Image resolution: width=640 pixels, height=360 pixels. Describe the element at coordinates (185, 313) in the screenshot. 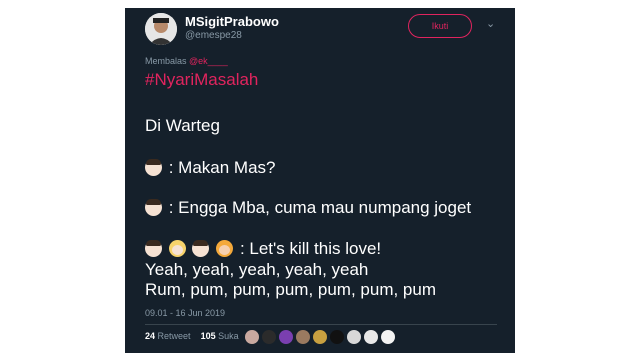

I see `timestamp: 09.01 - 16 Jun 2019` at that location.